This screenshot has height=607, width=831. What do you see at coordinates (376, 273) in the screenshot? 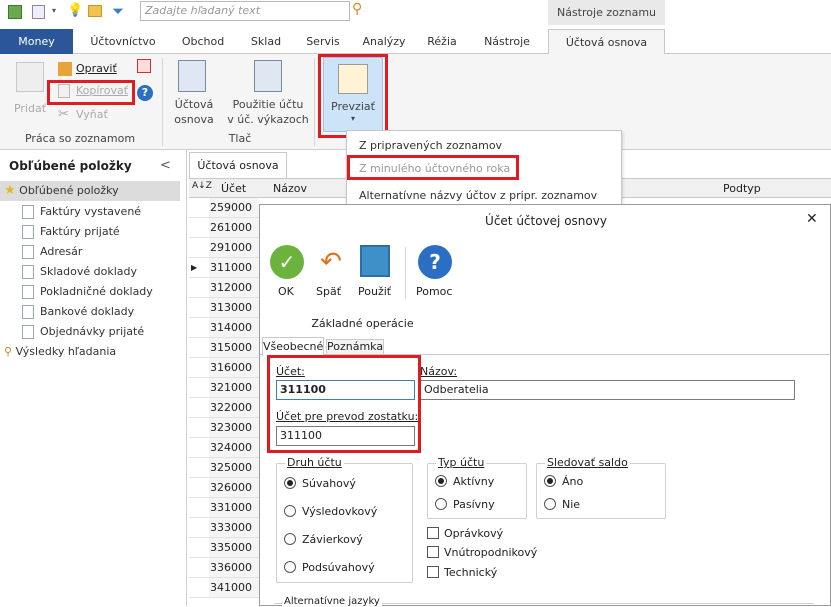
I see `apply-button: Použiť` at bounding box center [376, 273].